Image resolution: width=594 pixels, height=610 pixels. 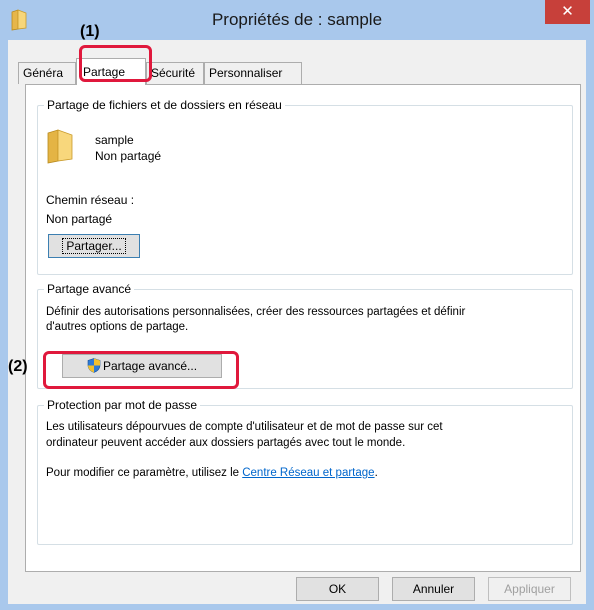 What do you see at coordinates (308, 473) in the screenshot?
I see `network-center-link: Centre Réseau et partage` at bounding box center [308, 473].